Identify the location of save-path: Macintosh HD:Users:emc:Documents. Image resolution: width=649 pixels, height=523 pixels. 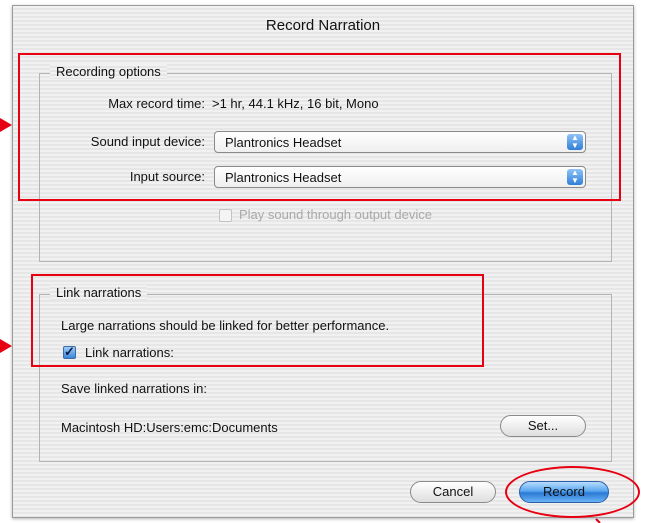
(169, 427).